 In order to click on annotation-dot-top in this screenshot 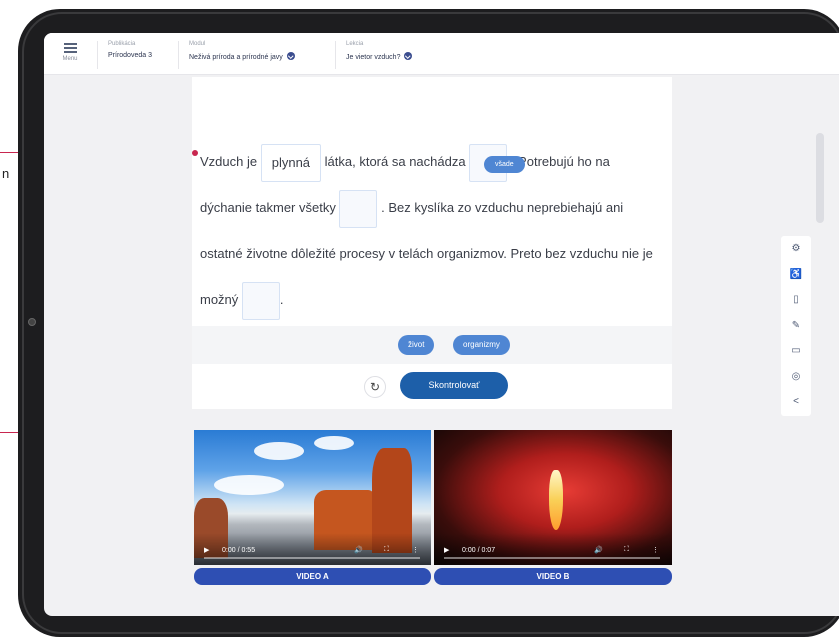, I will do `click(195, 153)`.